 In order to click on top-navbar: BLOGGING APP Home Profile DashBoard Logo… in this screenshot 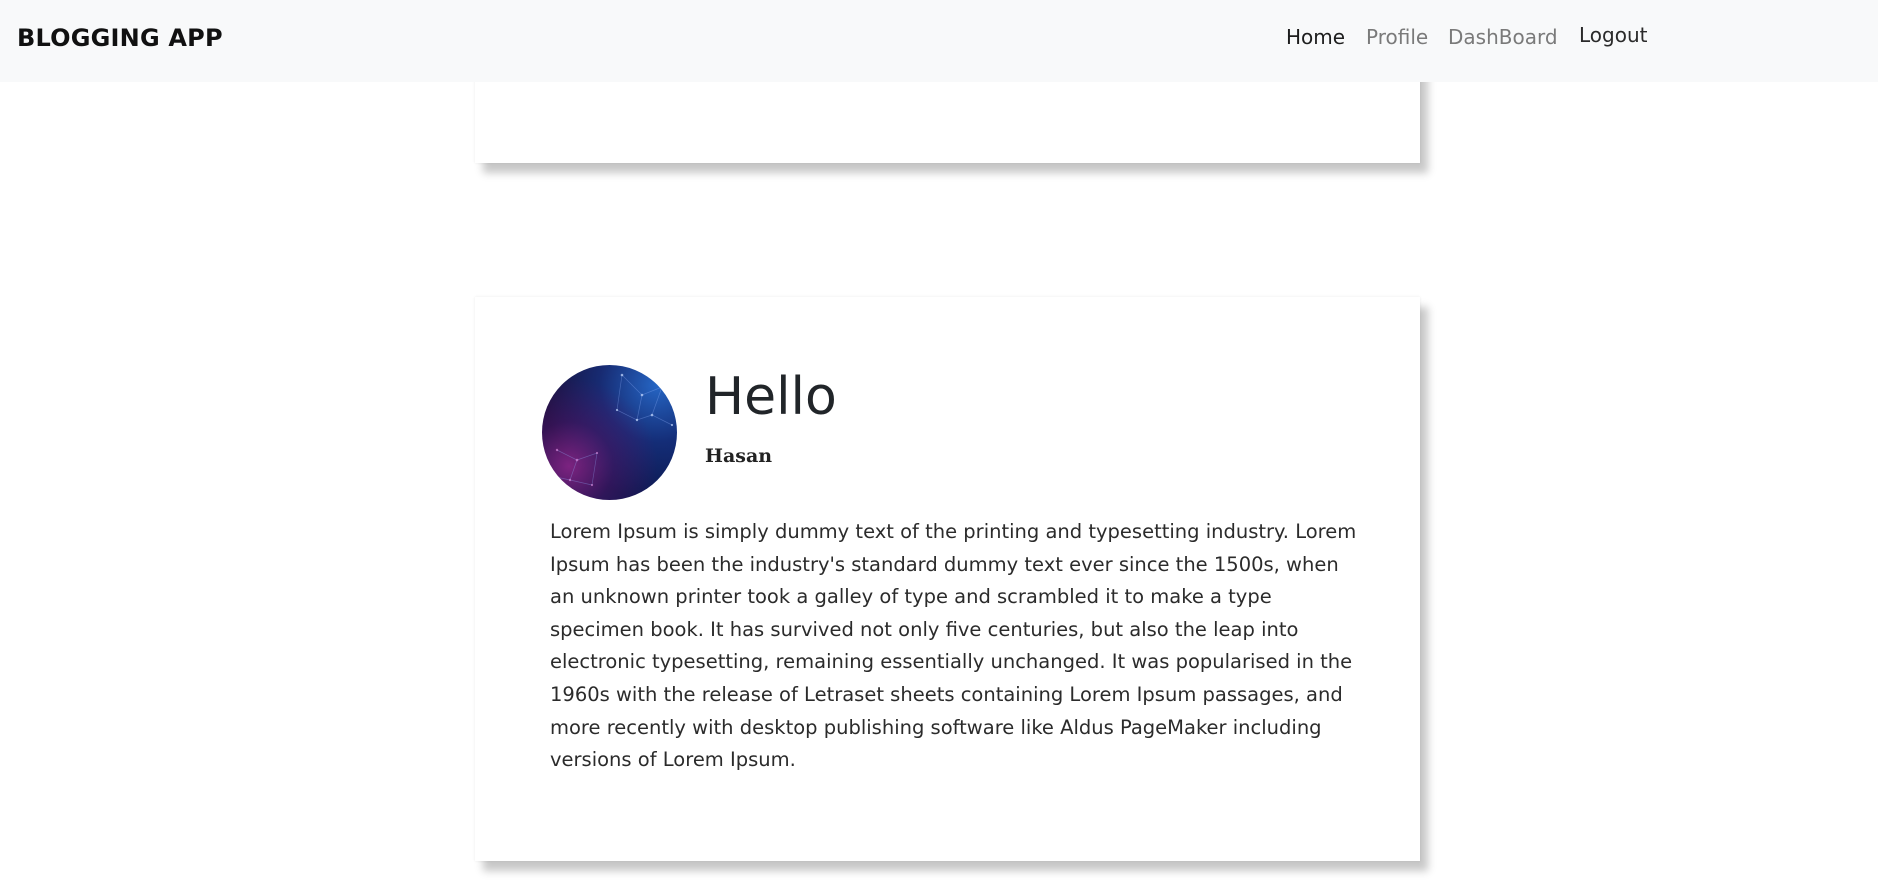, I will do `click(939, 41)`.